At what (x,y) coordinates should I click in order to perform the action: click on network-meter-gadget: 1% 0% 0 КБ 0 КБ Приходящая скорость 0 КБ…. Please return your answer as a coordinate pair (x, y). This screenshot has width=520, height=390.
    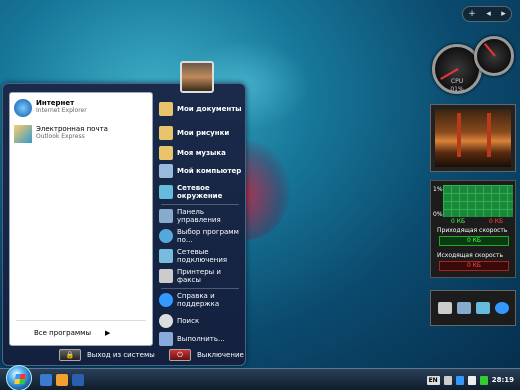
    Looking at the image, I should click on (473, 229).